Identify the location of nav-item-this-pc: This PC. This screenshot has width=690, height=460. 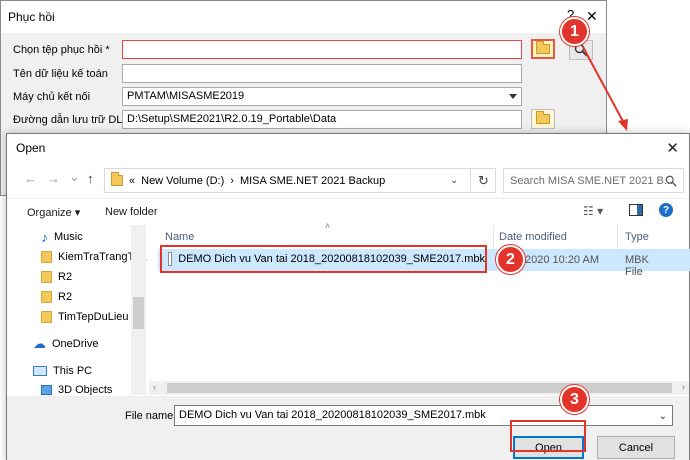
(62, 371).